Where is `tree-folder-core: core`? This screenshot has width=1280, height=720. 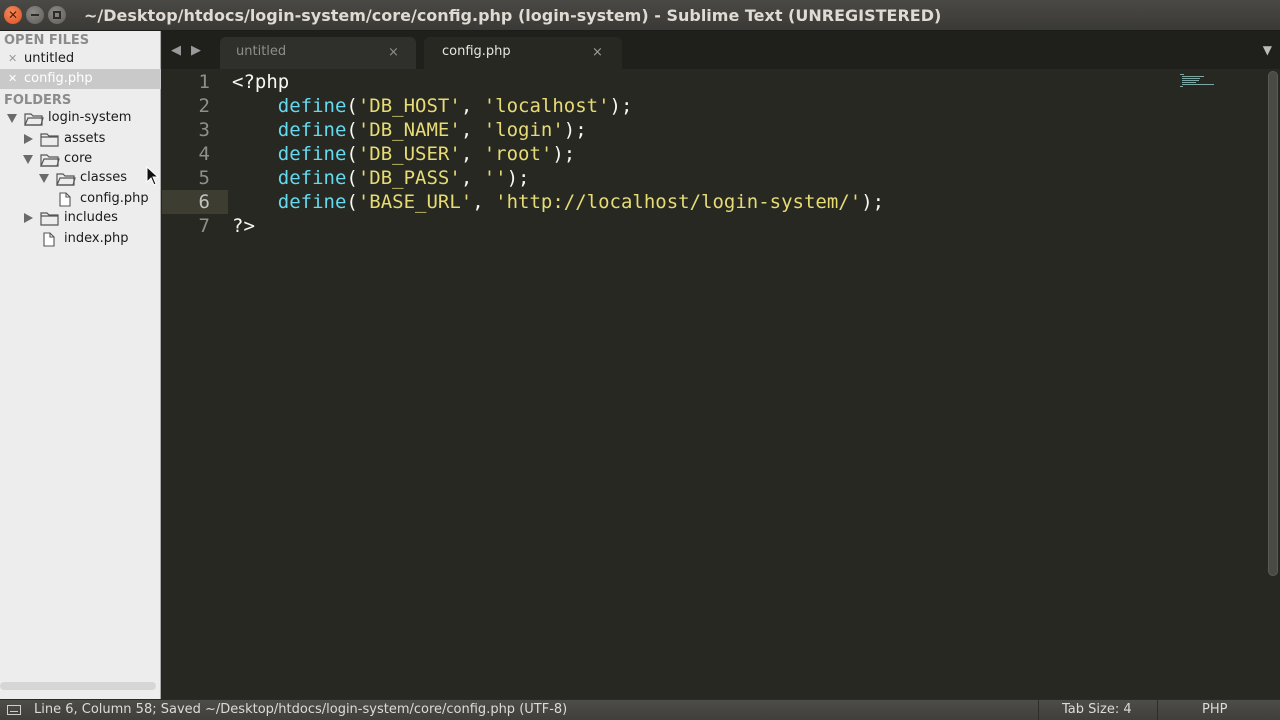
tree-folder-core: core is located at coordinates (80, 160).